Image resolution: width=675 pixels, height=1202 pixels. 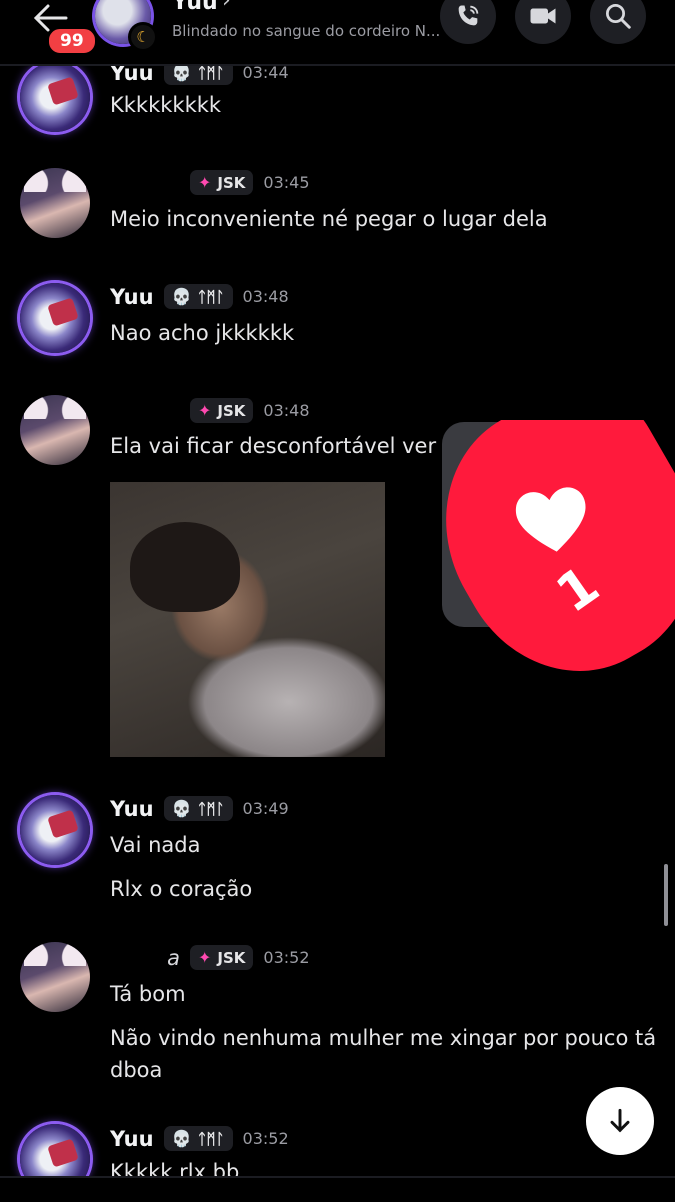 What do you see at coordinates (72, 41) in the screenshot?
I see `unread-badge: 99` at bounding box center [72, 41].